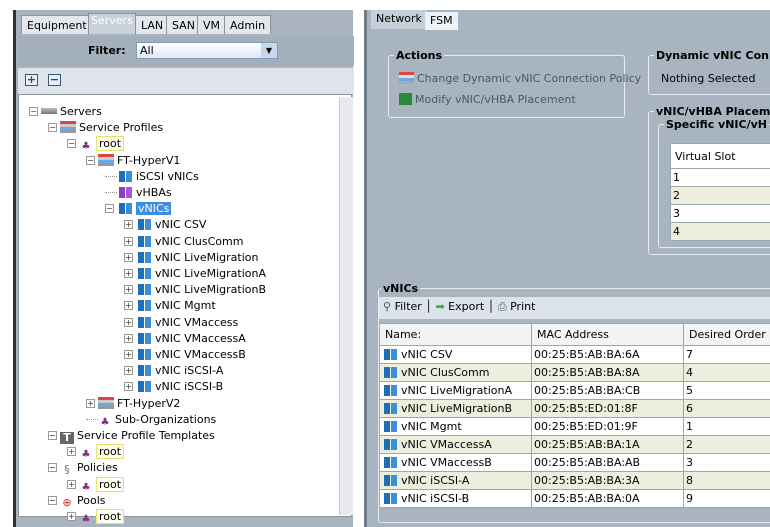 This screenshot has height=527, width=770. Describe the element at coordinates (195, 290) in the screenshot. I see `tree-item: + vNIC LiveMigrationB` at that location.